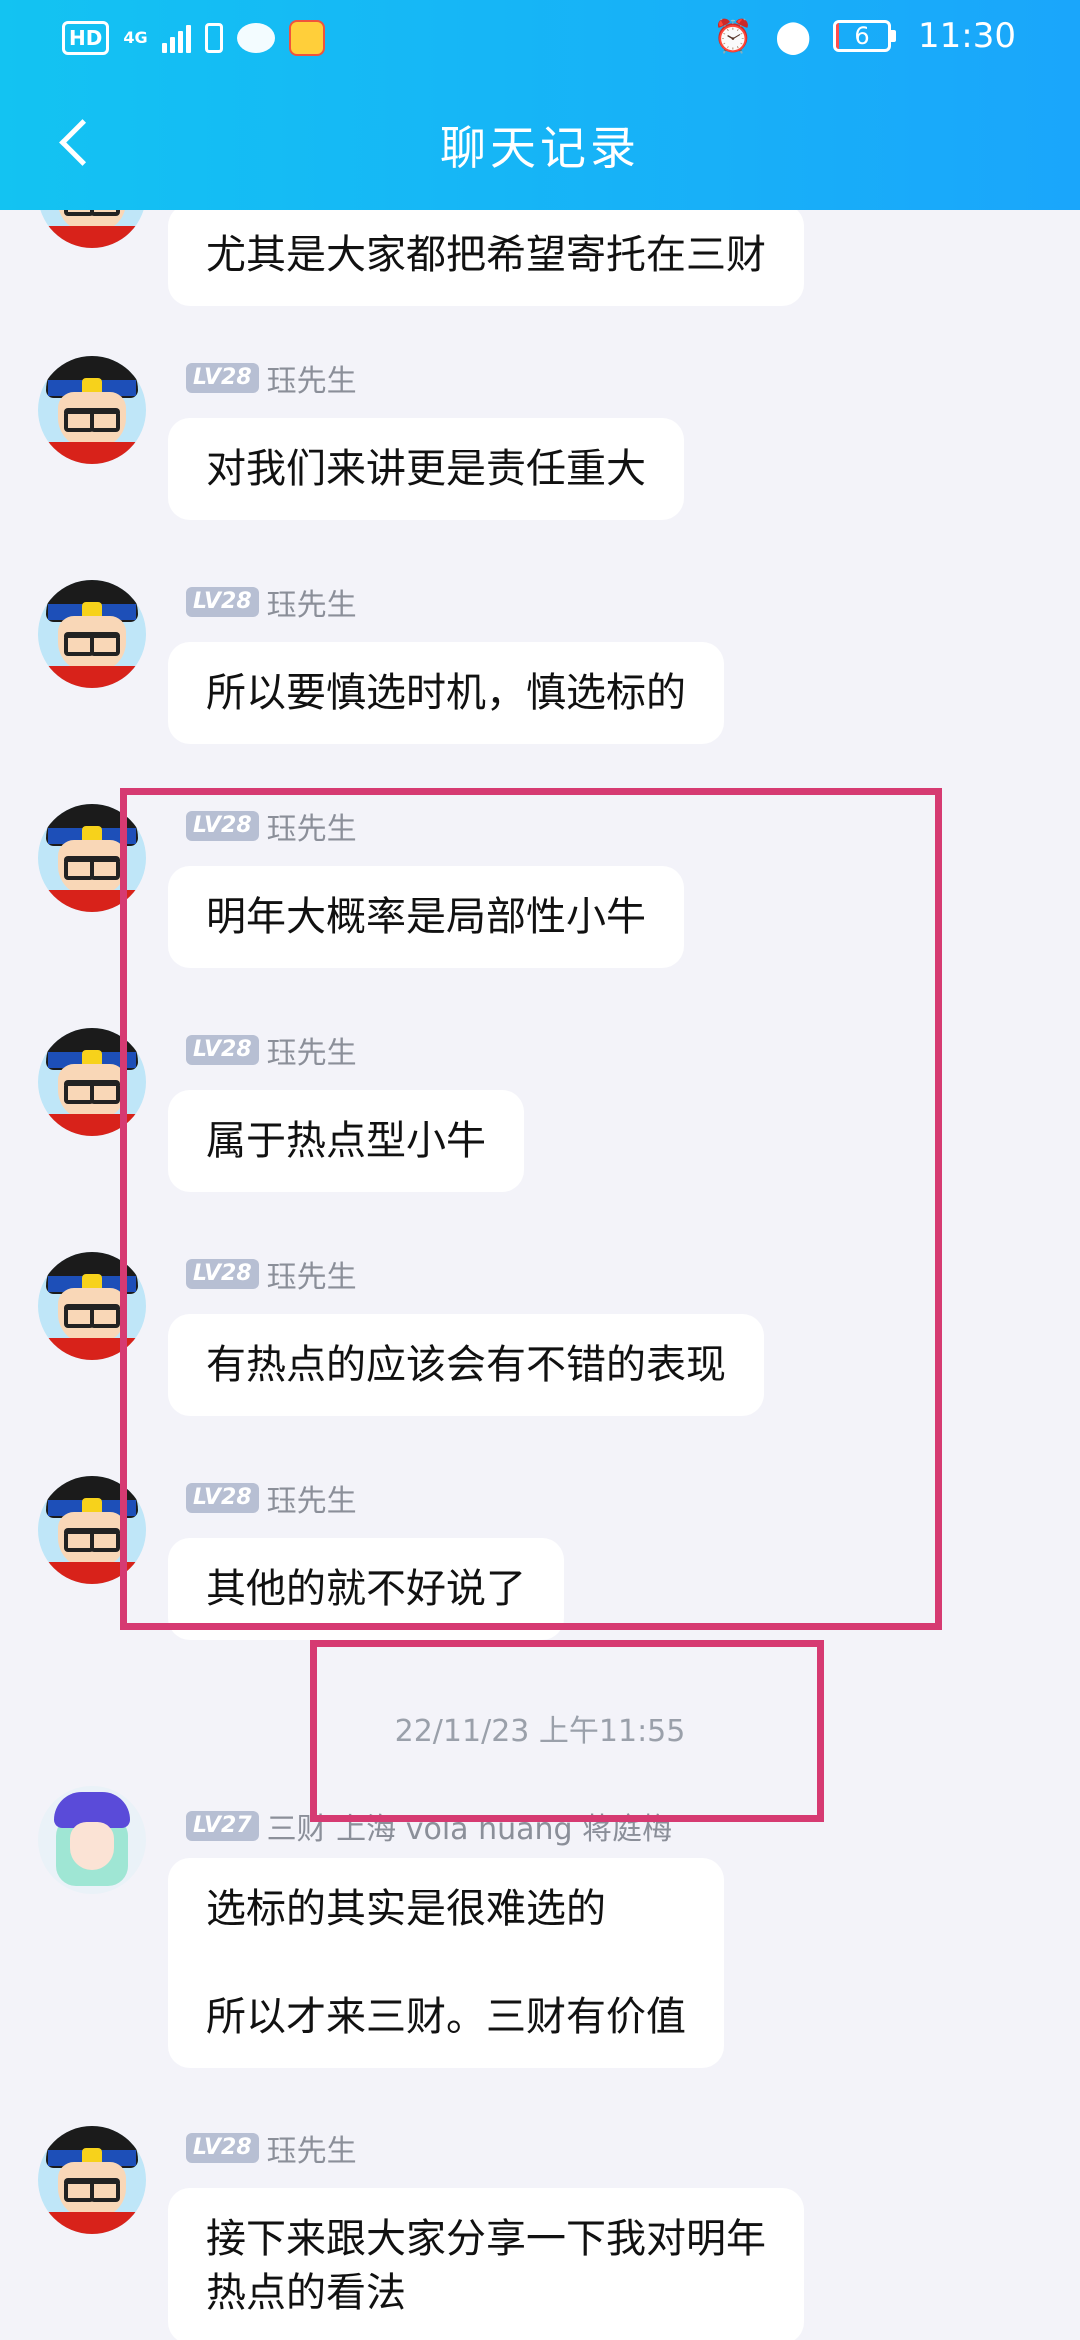  I want to click on status-bar: HD 4G ⏰ ⬤ 6 11:30, so click(540, 40).